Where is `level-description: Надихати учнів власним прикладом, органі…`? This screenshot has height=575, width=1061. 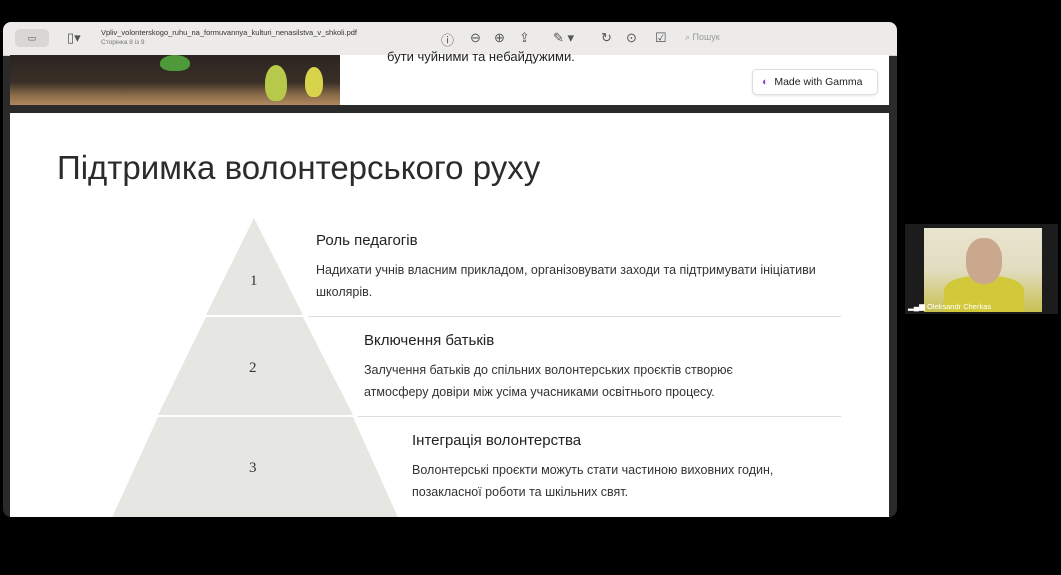 level-description: Надихати учнів власним прикладом, органі… is located at coordinates (566, 281).